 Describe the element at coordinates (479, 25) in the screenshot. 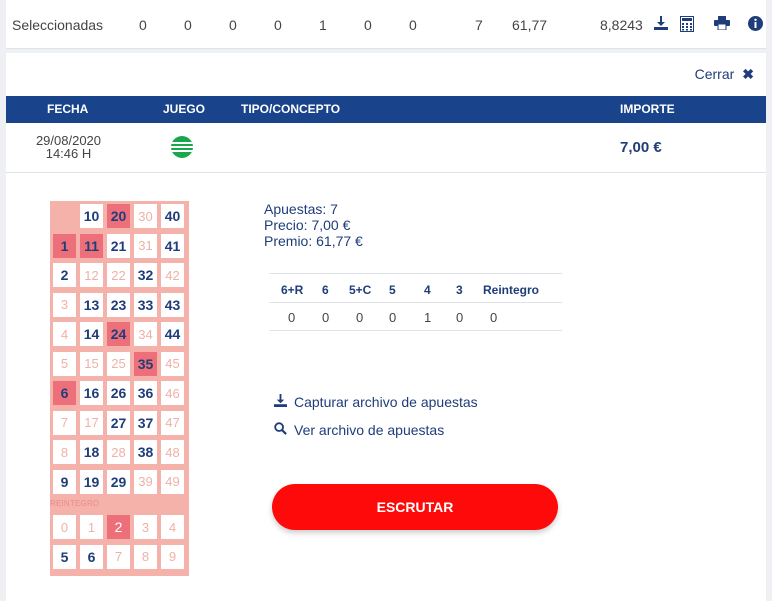

I see `summary-value: 7` at that location.